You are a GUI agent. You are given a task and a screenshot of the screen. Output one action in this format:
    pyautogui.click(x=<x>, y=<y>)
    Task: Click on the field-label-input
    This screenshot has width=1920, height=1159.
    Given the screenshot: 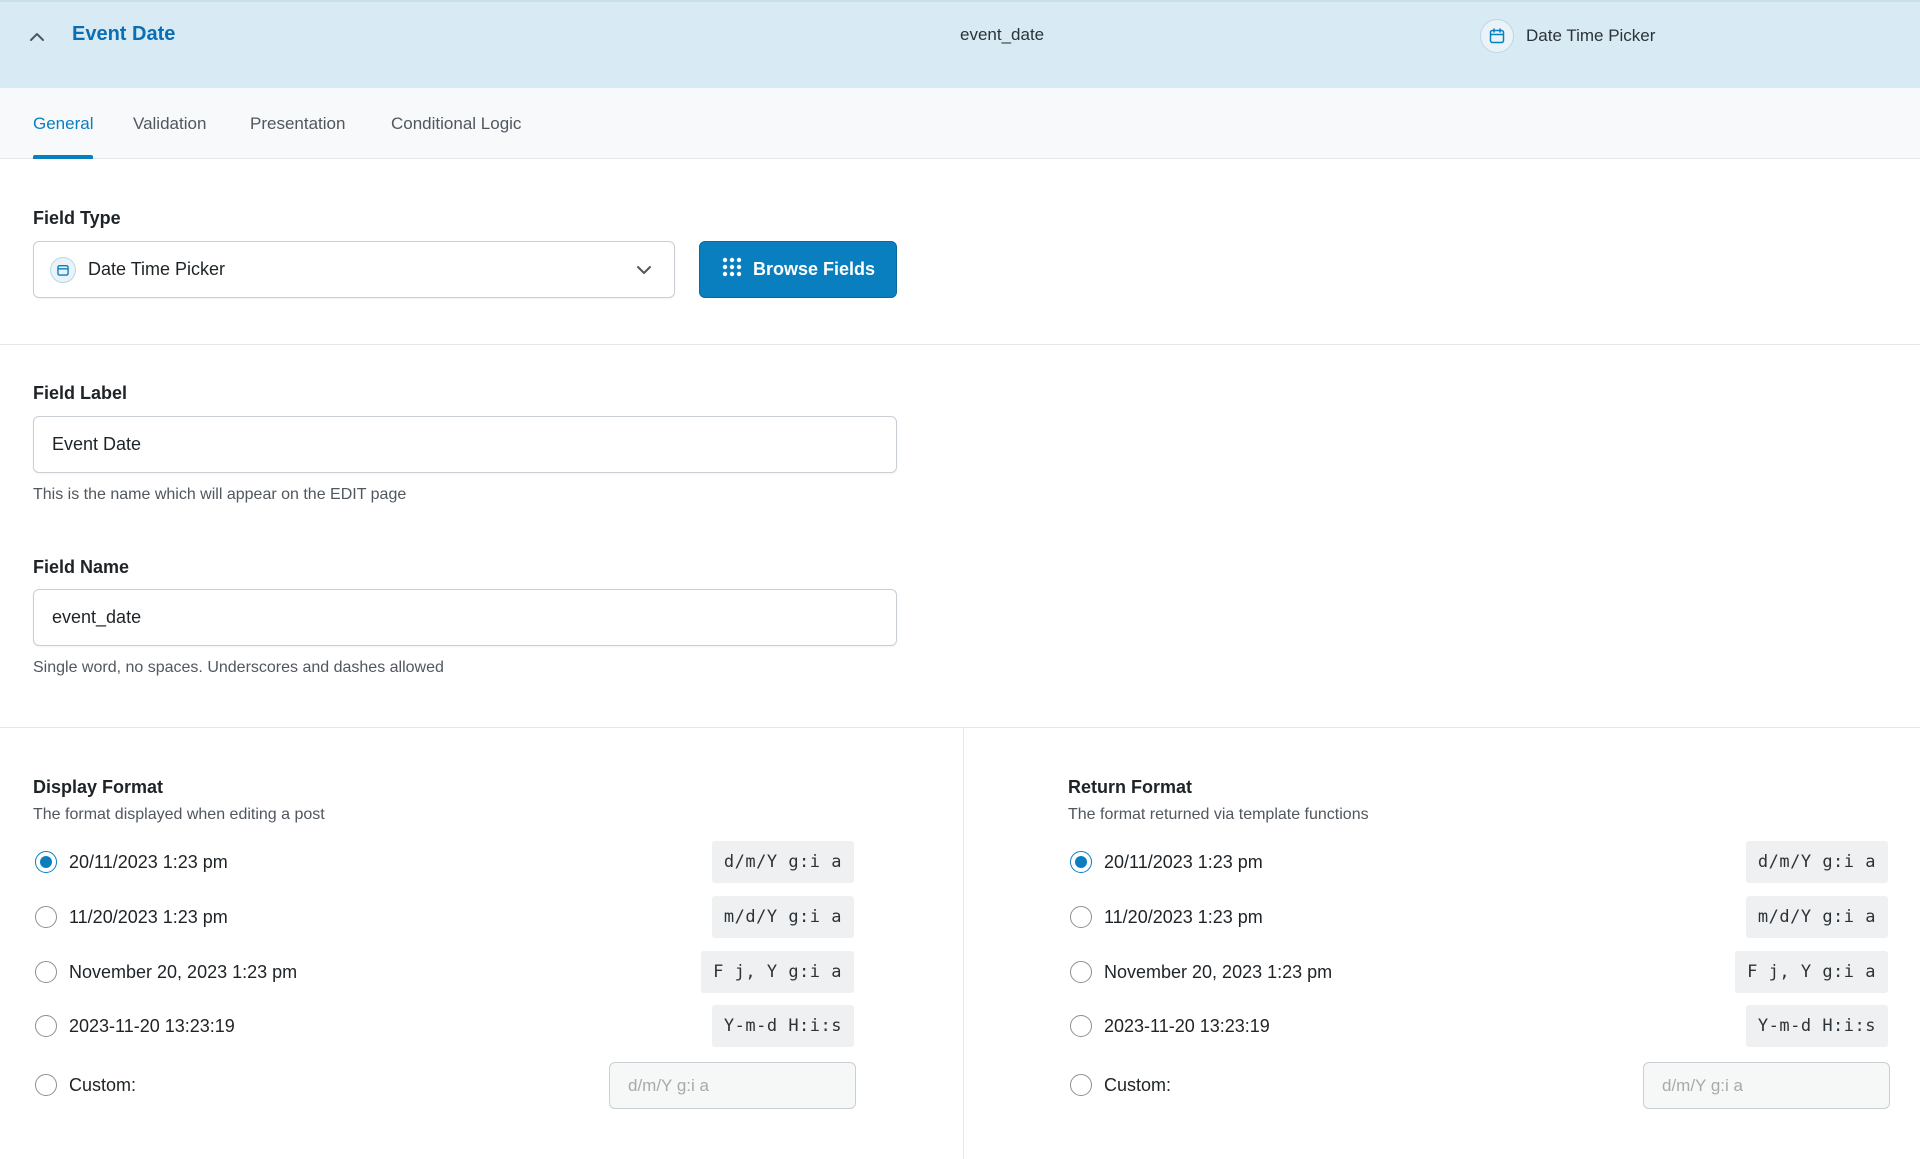 What is the action you would take?
    pyautogui.click(x=465, y=444)
    